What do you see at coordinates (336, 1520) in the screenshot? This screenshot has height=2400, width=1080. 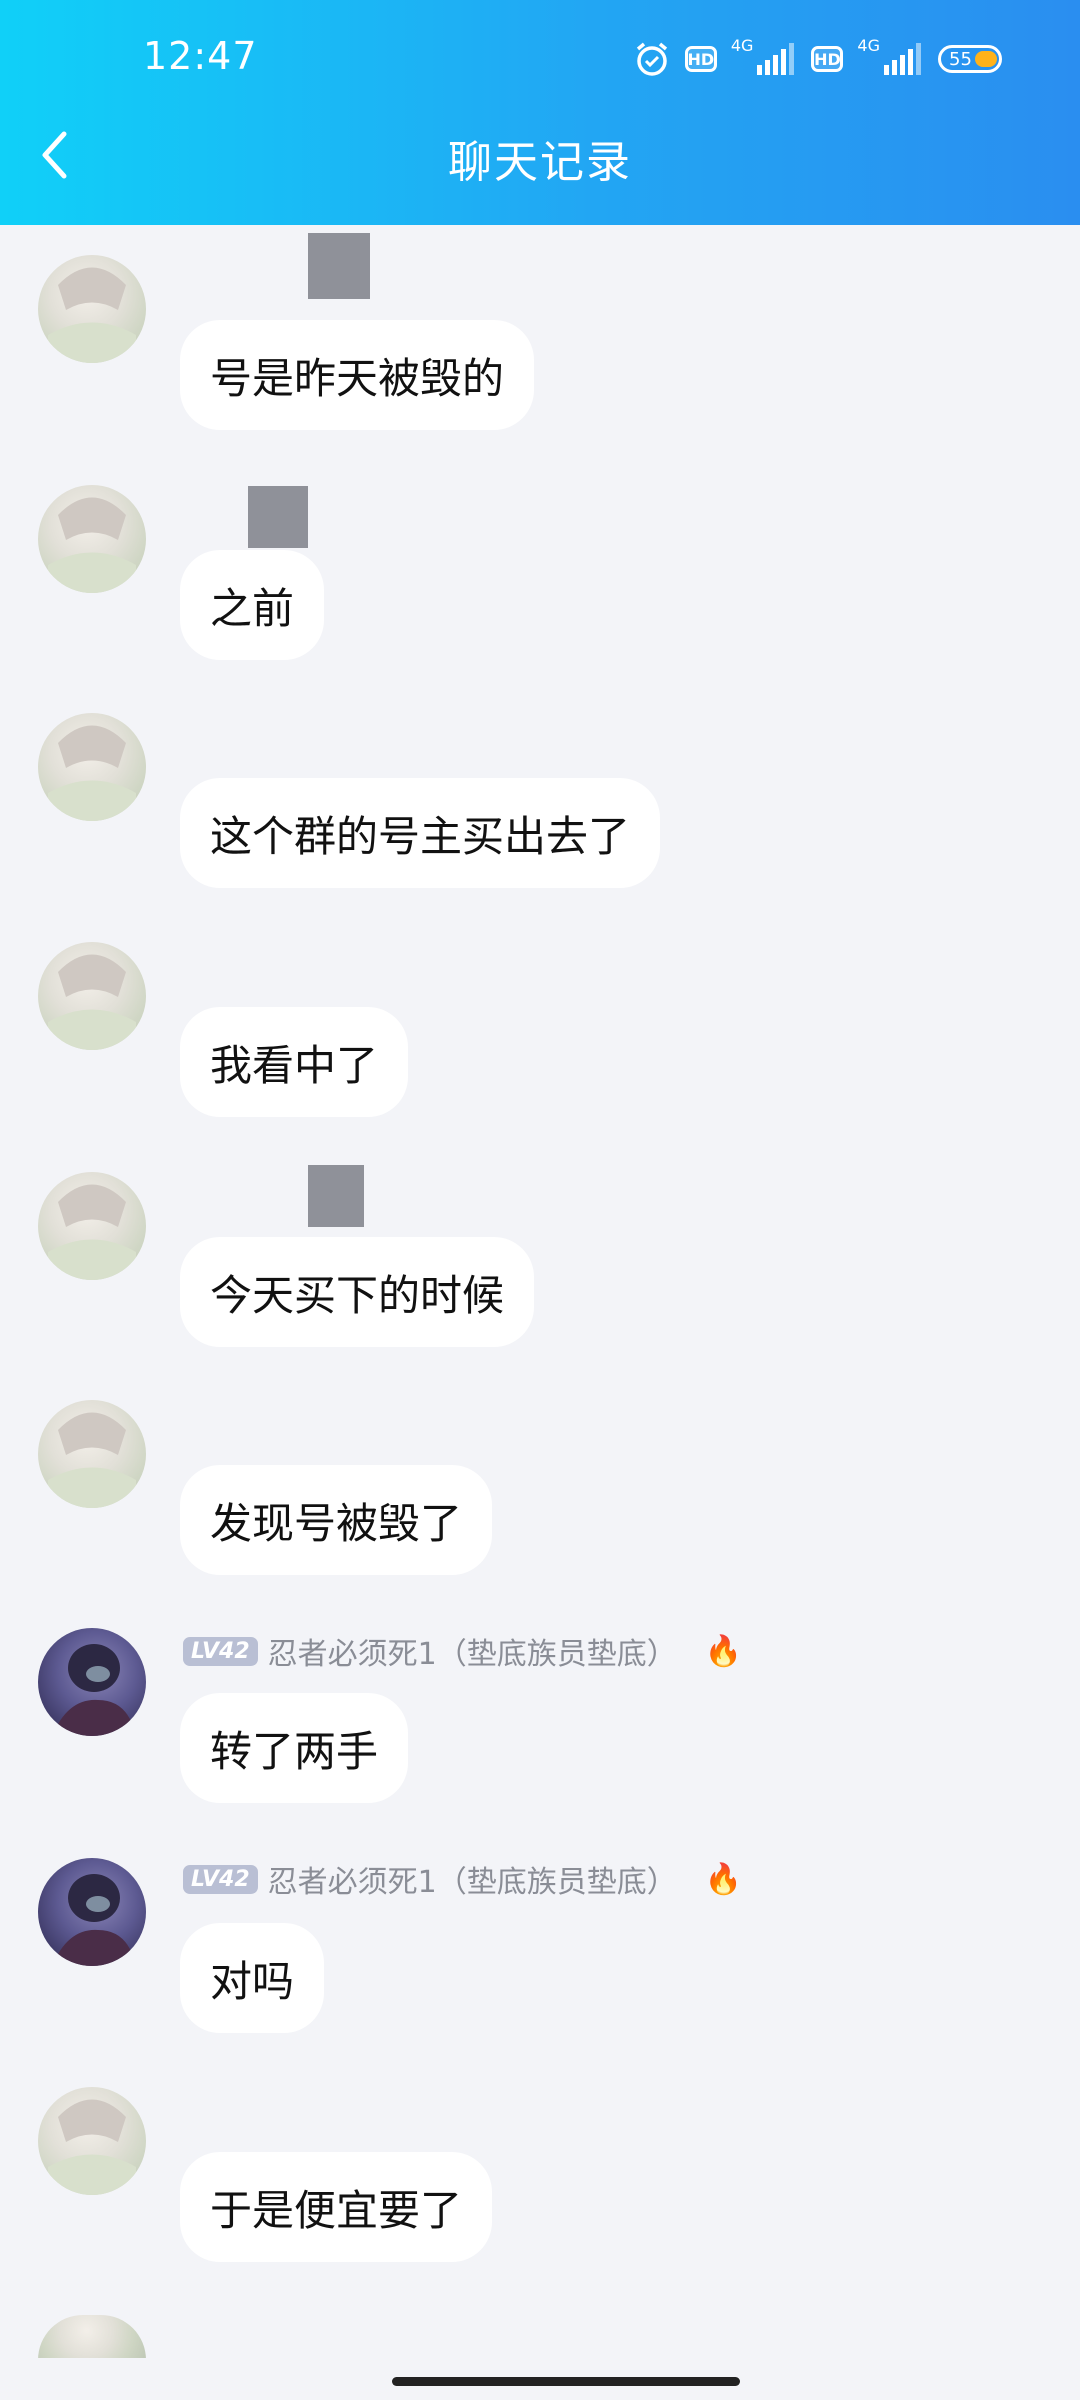 I see `message-bubble: 发现号被毁了` at bounding box center [336, 1520].